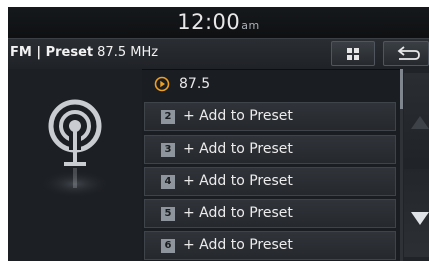  What do you see at coordinates (401, 165) in the screenshot?
I see `scrollbar` at bounding box center [401, 165].